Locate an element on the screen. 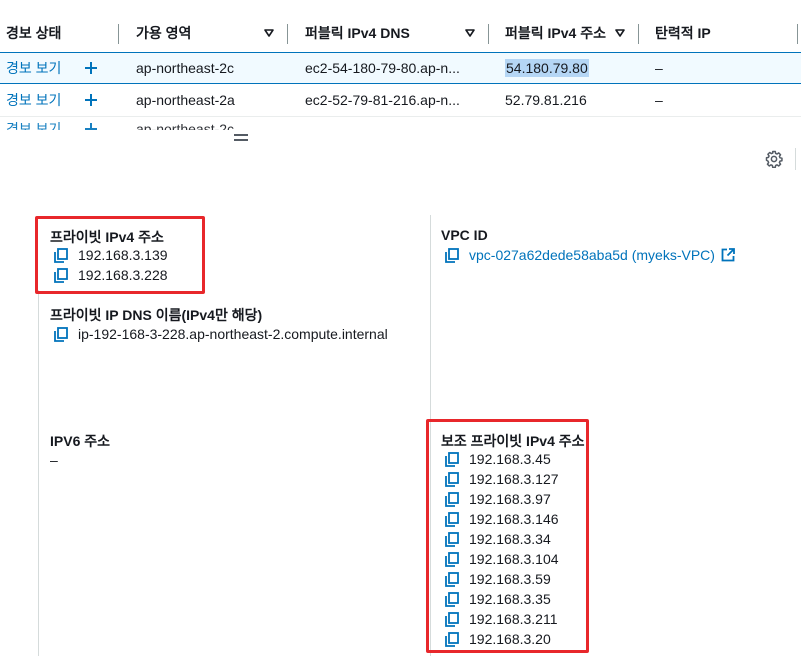 This screenshot has height=656, width=801. column-header-label: 경보 상태 is located at coordinates (34, 33).